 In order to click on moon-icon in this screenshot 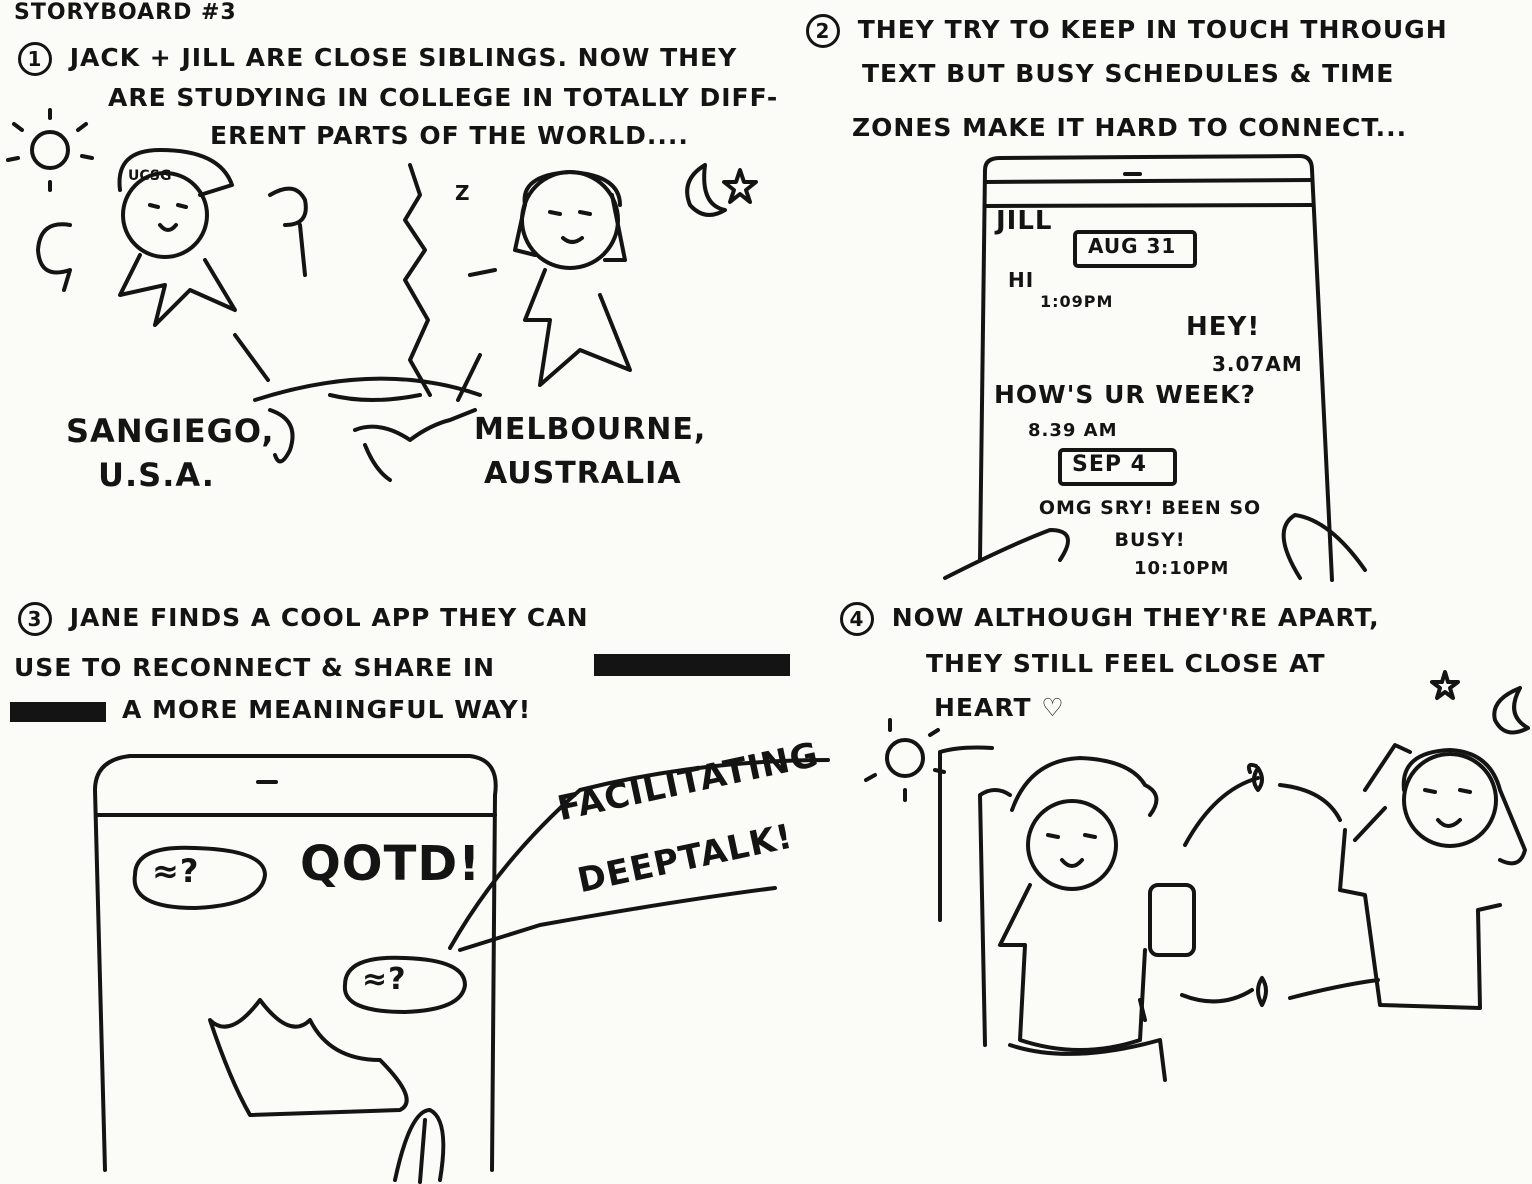, I will do `click(1511, 710)`.